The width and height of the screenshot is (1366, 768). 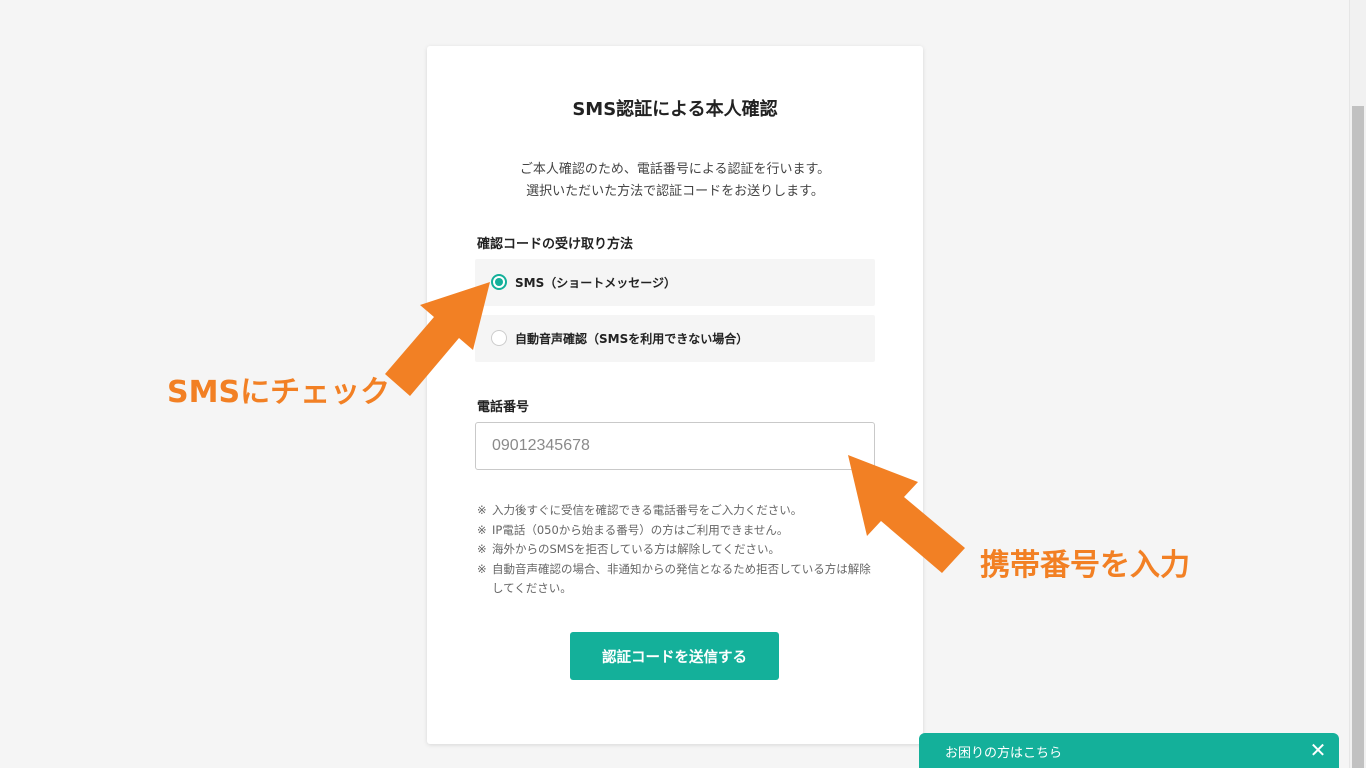 I want to click on phone-label: 電話番号, so click(x=503, y=407).